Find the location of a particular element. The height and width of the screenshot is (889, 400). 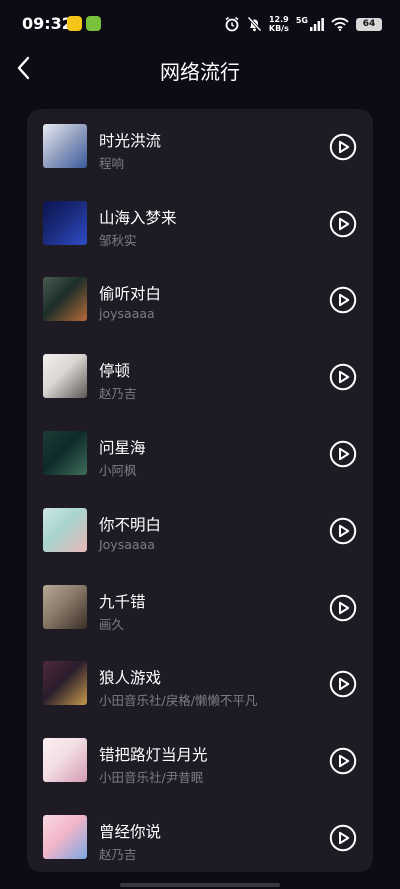

song-row: 停顿 赵乃吉 is located at coordinates (200, 377).